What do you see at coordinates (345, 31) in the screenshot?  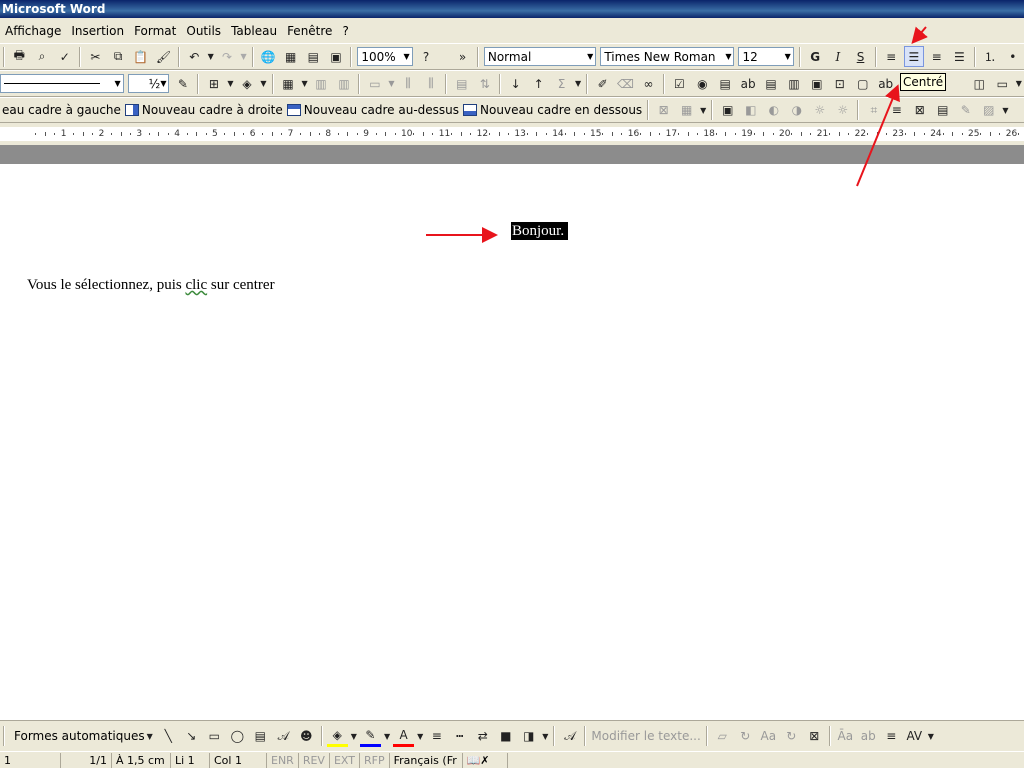 I see `menu-help: ?` at bounding box center [345, 31].